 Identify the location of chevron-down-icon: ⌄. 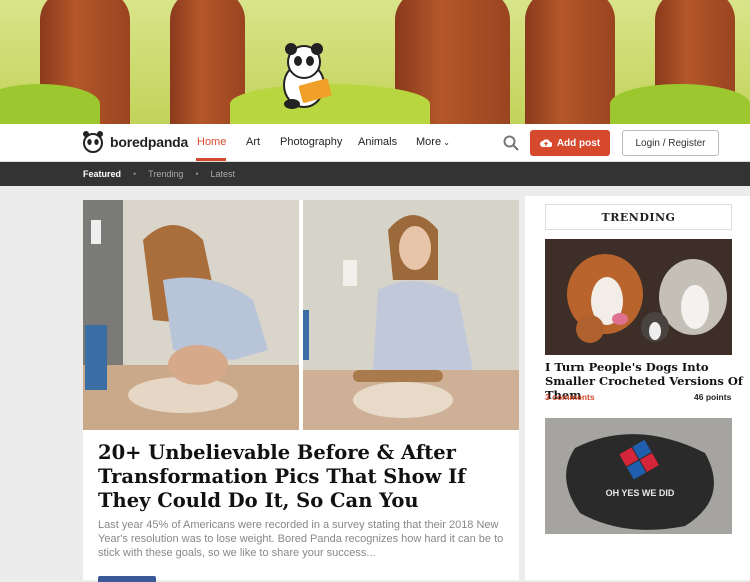
(445, 142).